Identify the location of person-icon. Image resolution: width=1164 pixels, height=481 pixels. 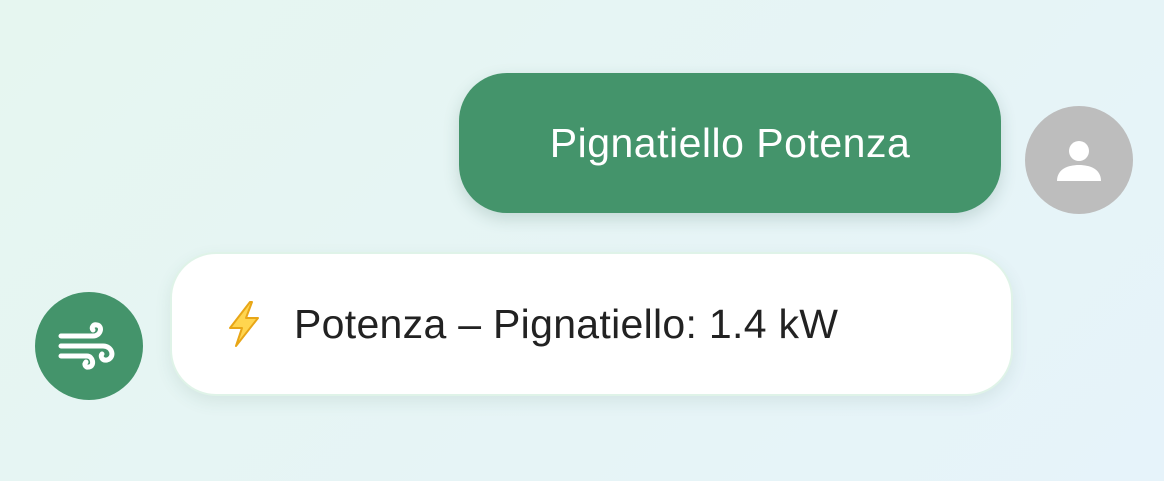
(1079, 161).